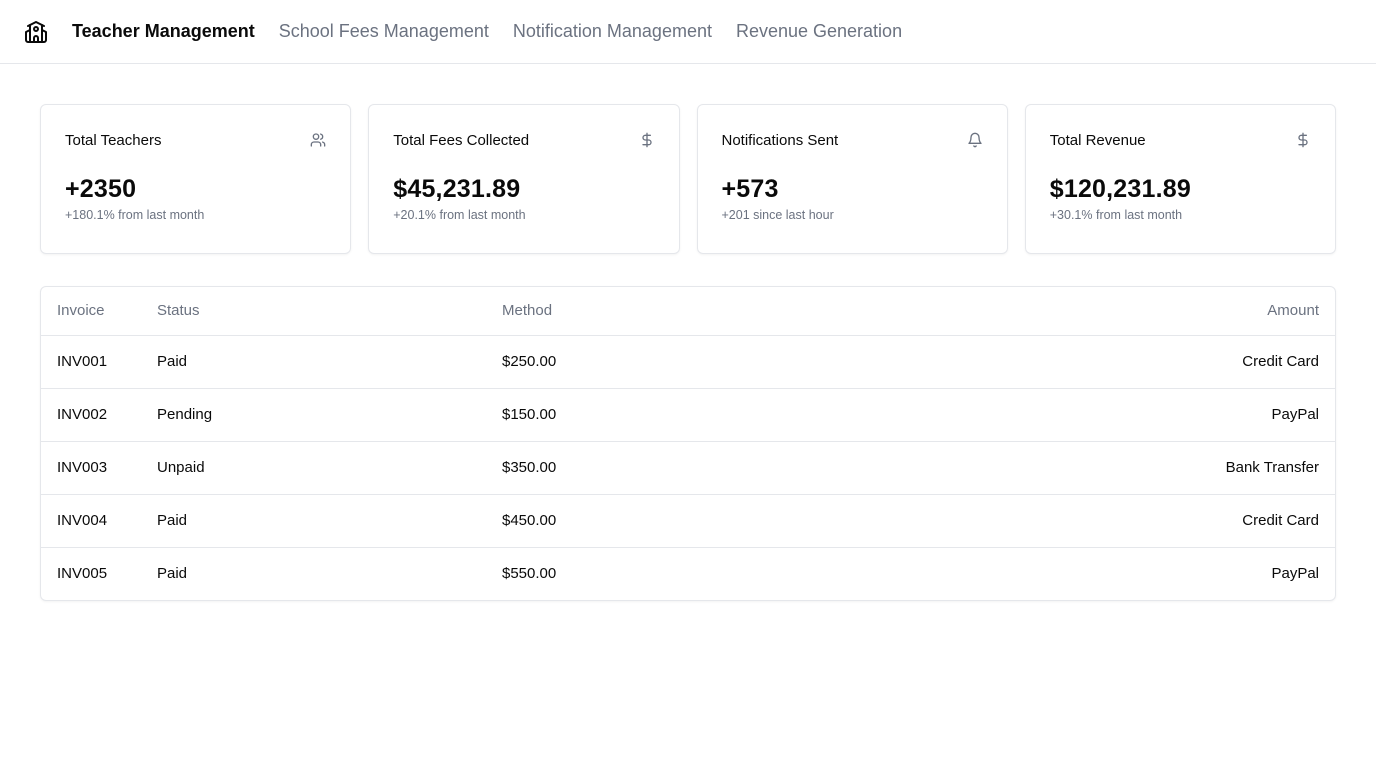  What do you see at coordinates (91, 468) in the screenshot?
I see `invoice-cell: INV003` at bounding box center [91, 468].